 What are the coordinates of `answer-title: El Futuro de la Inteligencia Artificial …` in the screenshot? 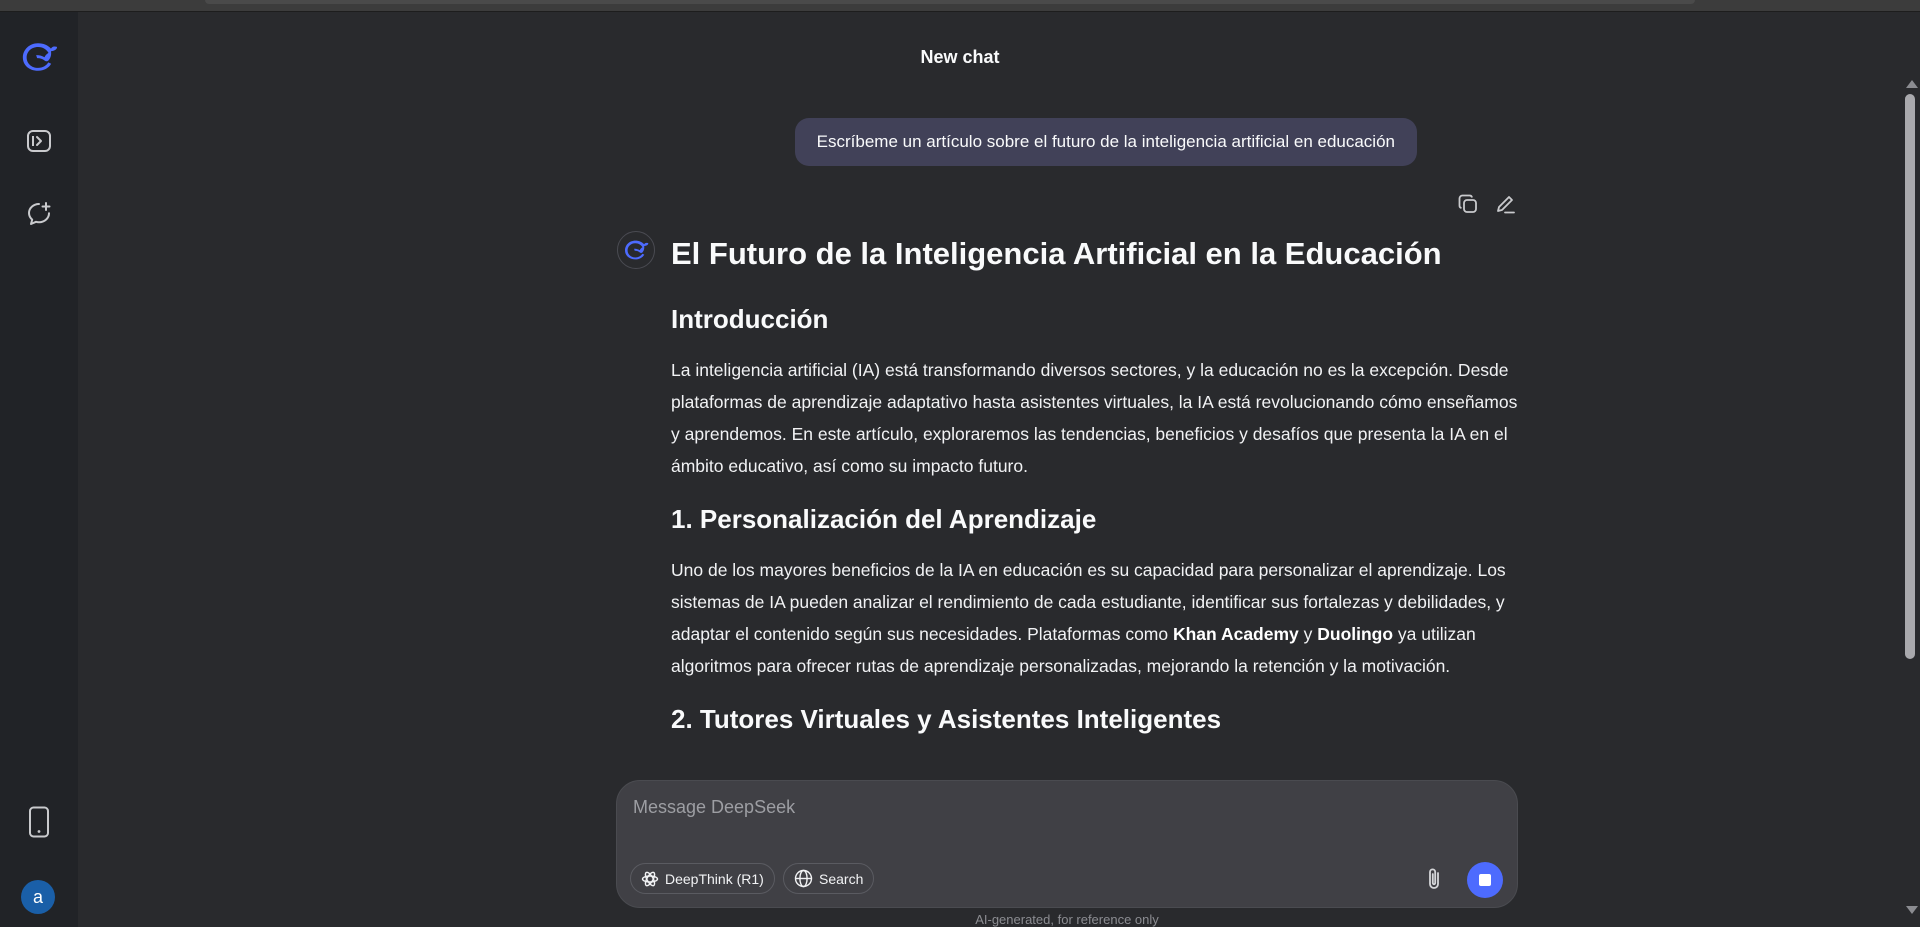 It's located at (1056, 253).